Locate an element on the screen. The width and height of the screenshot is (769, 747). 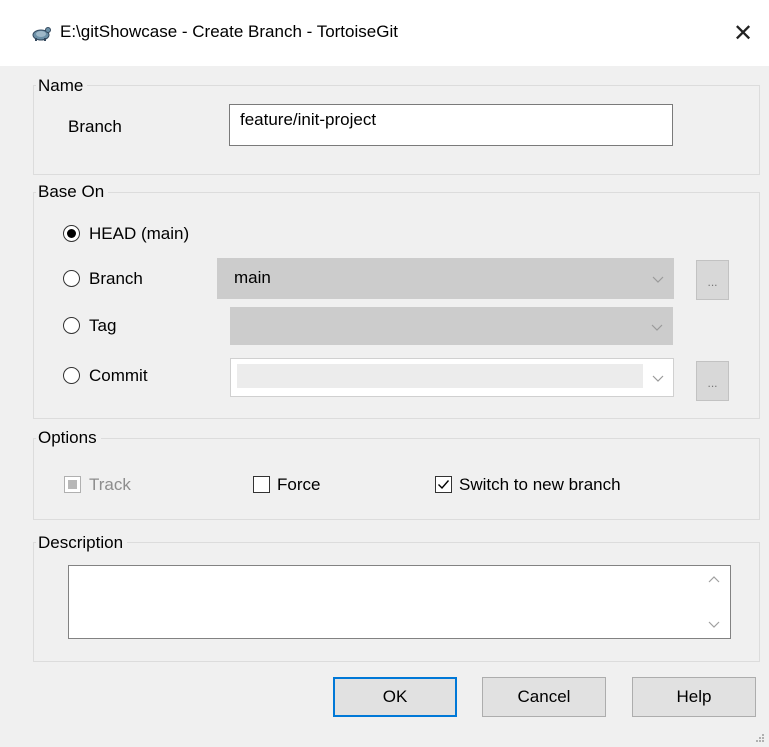
options-group-label: Options is located at coordinates (68, 438).